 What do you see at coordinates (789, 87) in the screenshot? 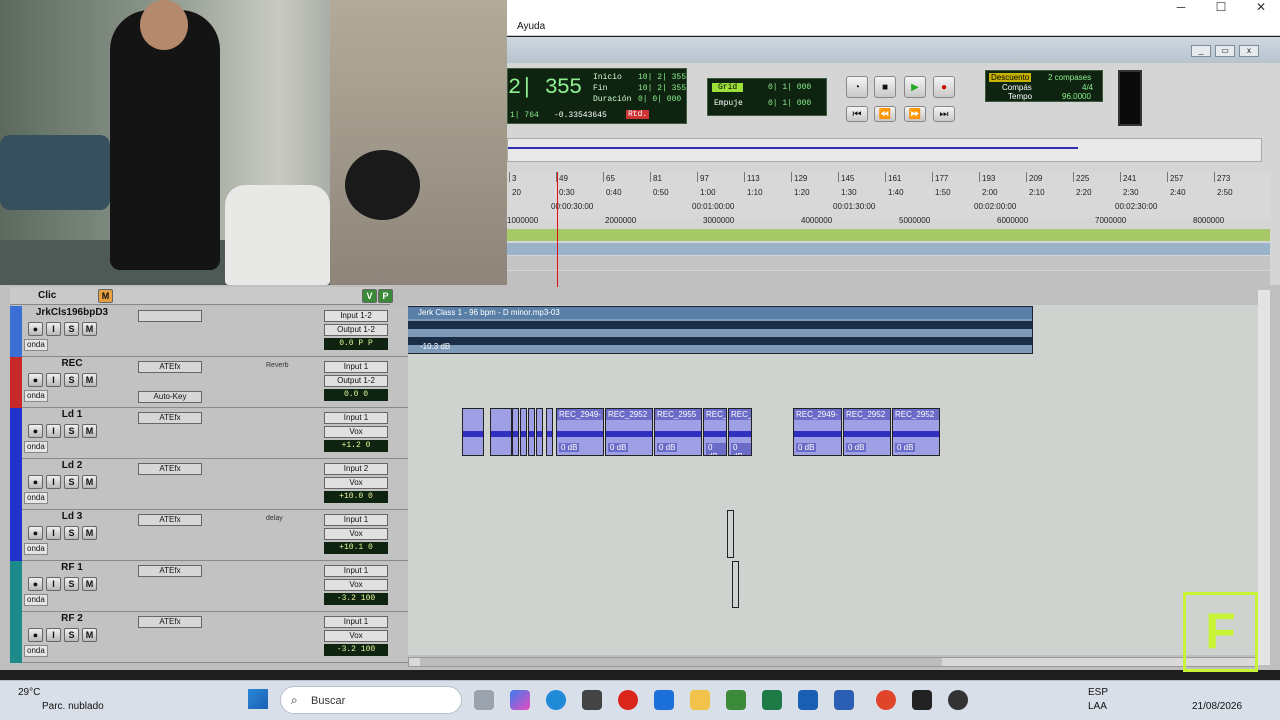
I see `grid-value: 0| 1| 000` at bounding box center [789, 87].